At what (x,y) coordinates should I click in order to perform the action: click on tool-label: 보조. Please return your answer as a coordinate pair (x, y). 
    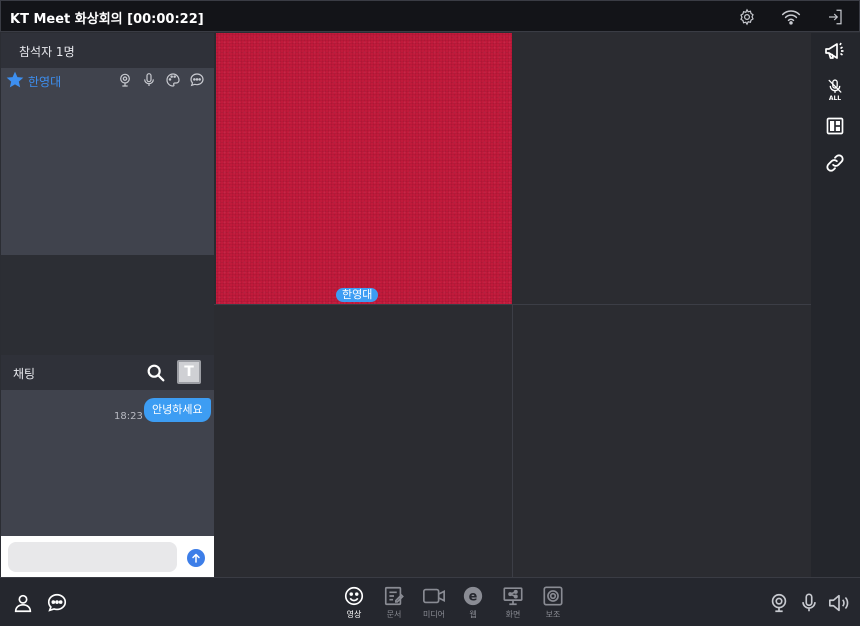
    Looking at the image, I should click on (553, 614).